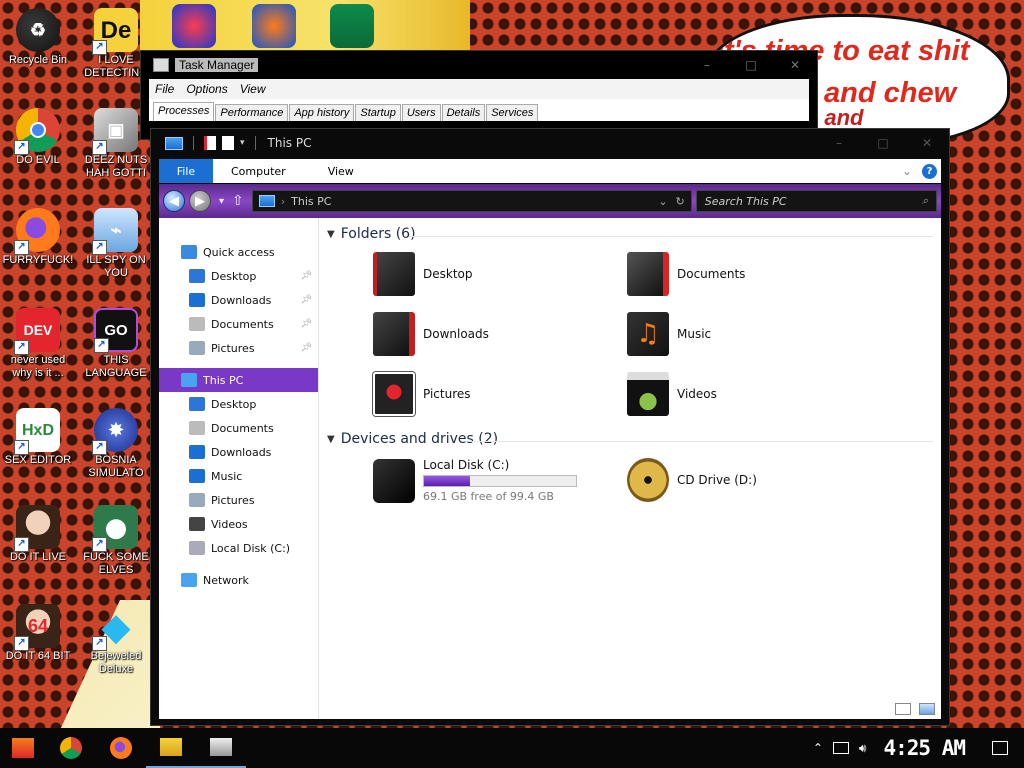 The image size is (1024, 768). Describe the element at coordinates (171, 748) in the screenshot. I see `taskbar-file-explorer` at that location.